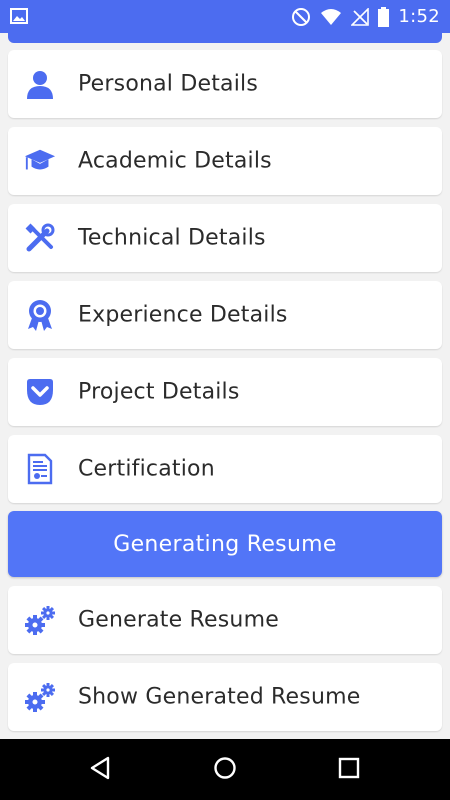  I want to click on menu-item-experience-details: Experience Details, so click(225, 315).